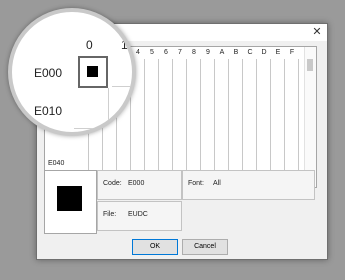  What do you see at coordinates (139, 216) in the screenshot?
I see `file-field: File: EUDC` at bounding box center [139, 216].